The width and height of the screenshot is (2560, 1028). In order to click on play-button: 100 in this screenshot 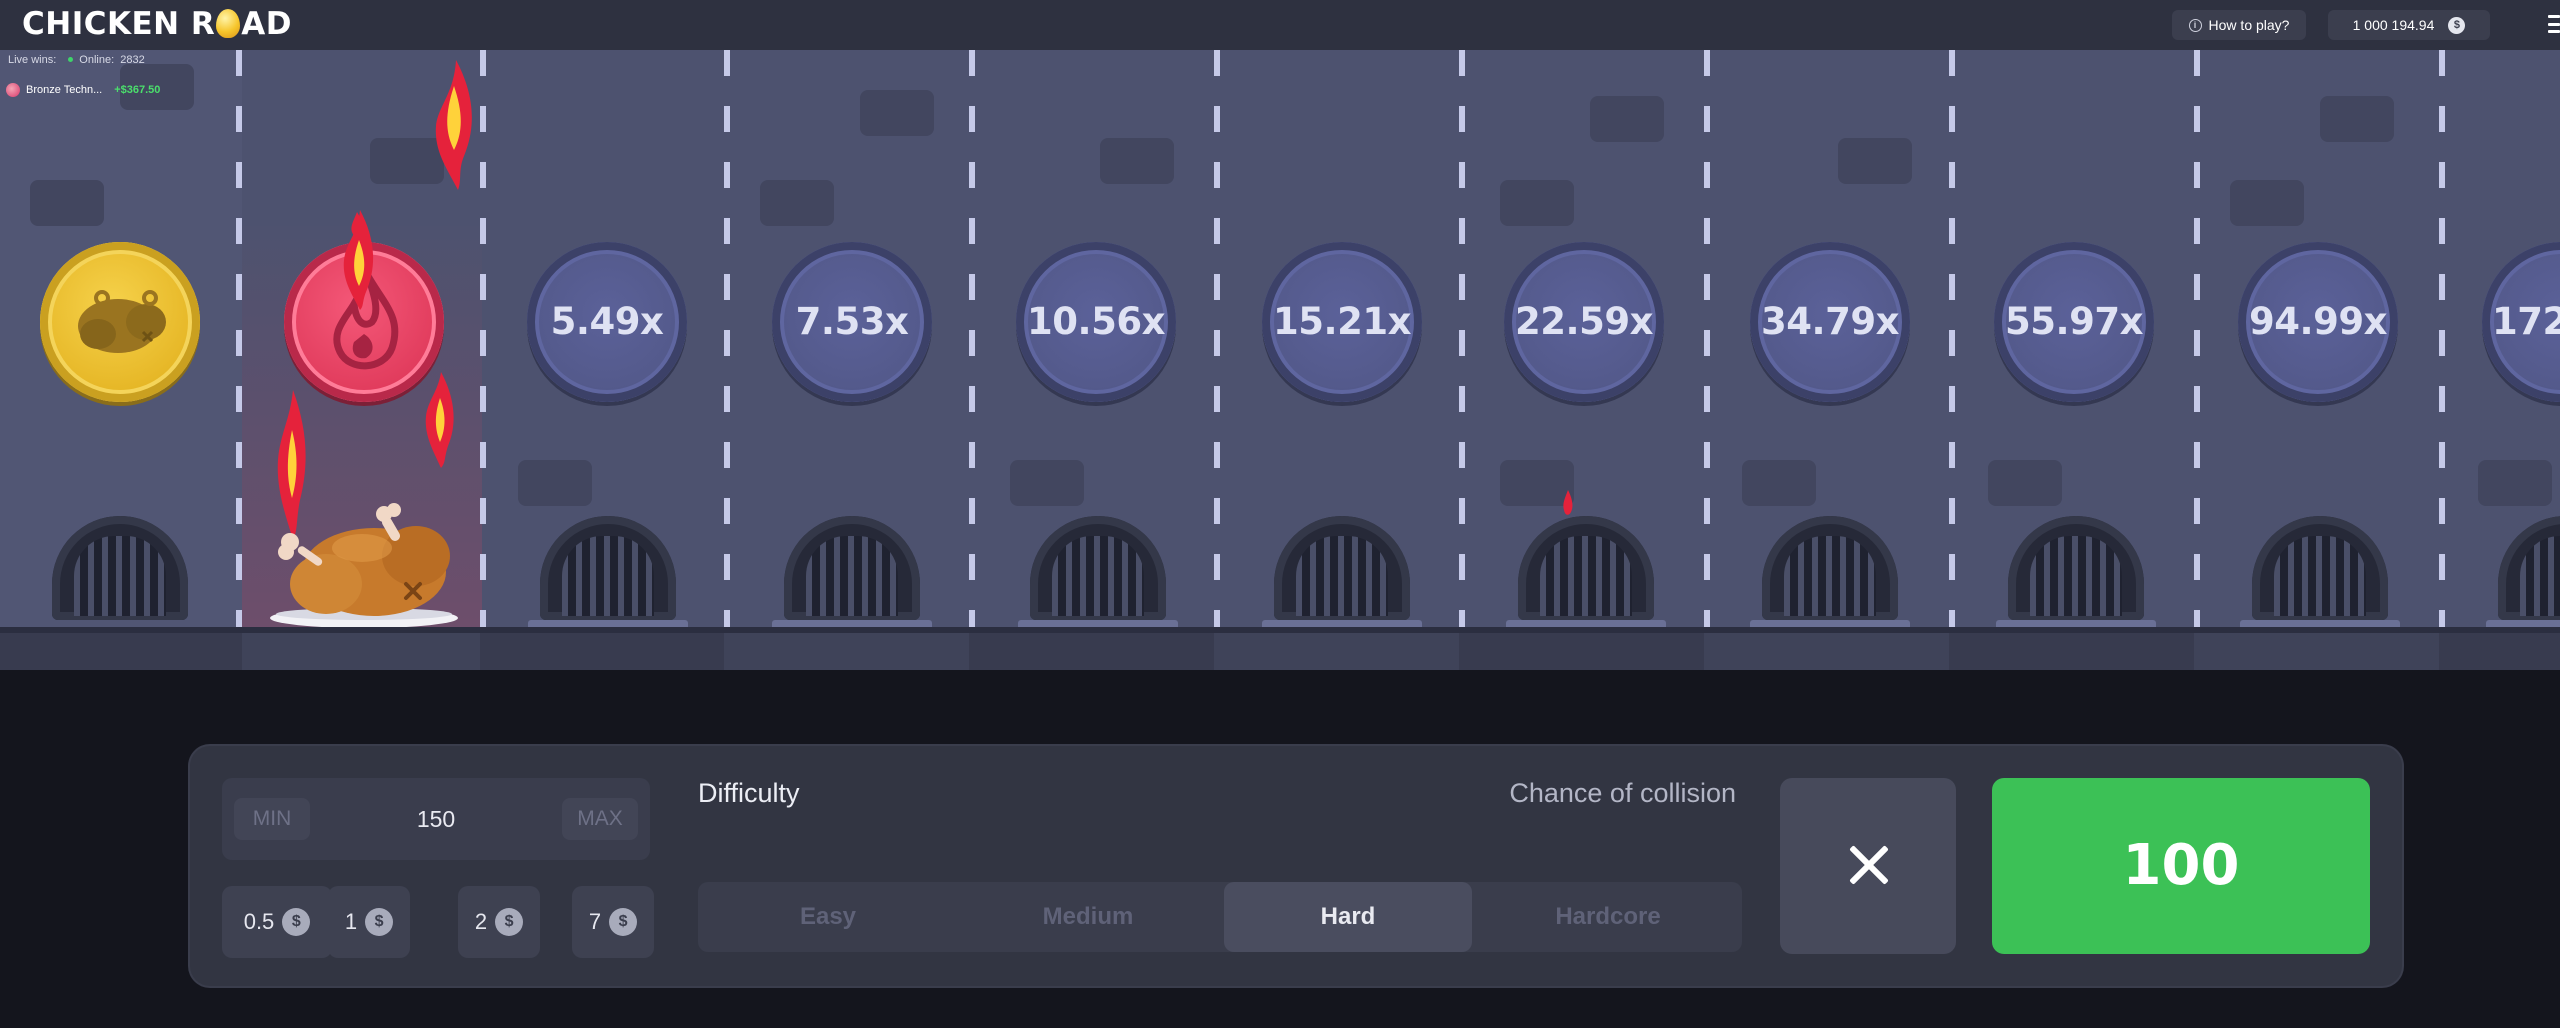, I will do `click(2181, 866)`.